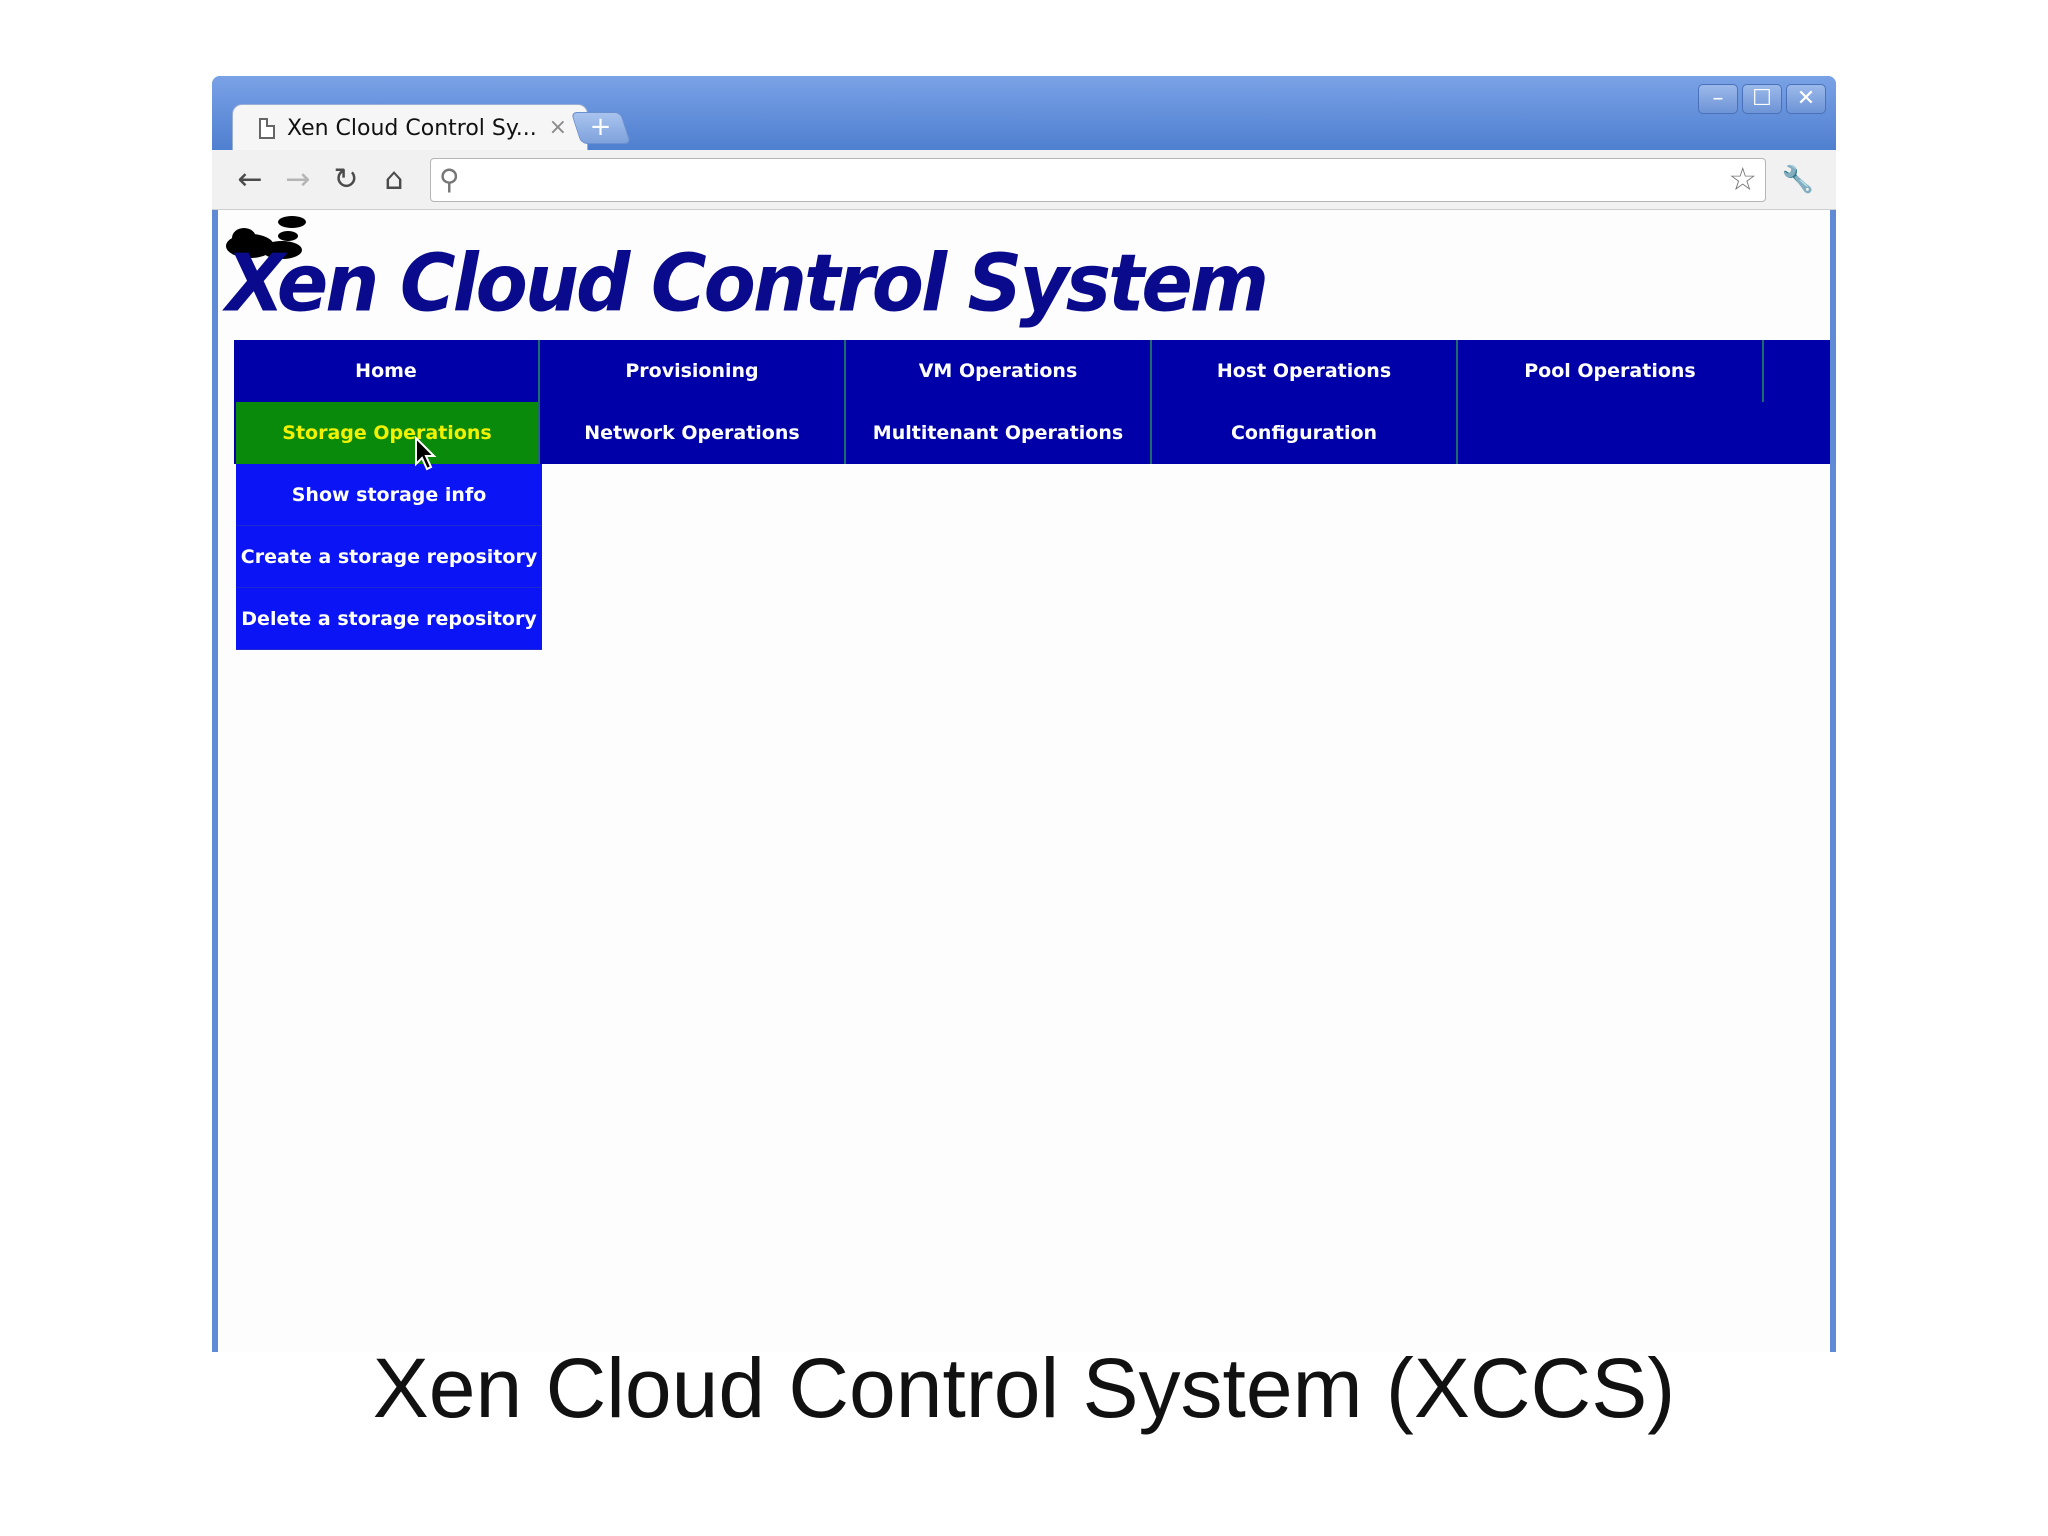  What do you see at coordinates (1024, 114) in the screenshot?
I see `title-bar: Xen Cloud Control Sy... × + – ☐ ✕` at bounding box center [1024, 114].